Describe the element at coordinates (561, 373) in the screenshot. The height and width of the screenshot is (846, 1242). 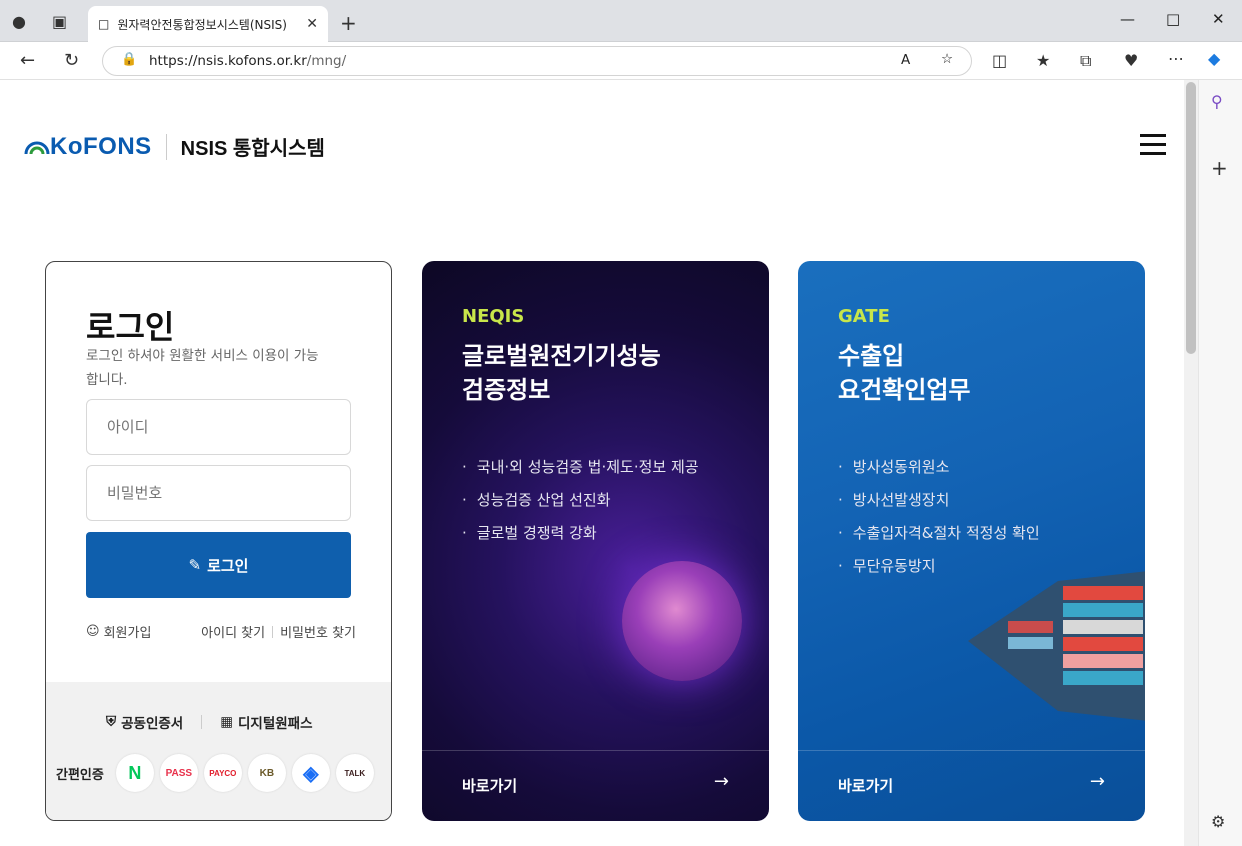
I see `card-title: 글로벌원전기기성능 검증정보` at that location.